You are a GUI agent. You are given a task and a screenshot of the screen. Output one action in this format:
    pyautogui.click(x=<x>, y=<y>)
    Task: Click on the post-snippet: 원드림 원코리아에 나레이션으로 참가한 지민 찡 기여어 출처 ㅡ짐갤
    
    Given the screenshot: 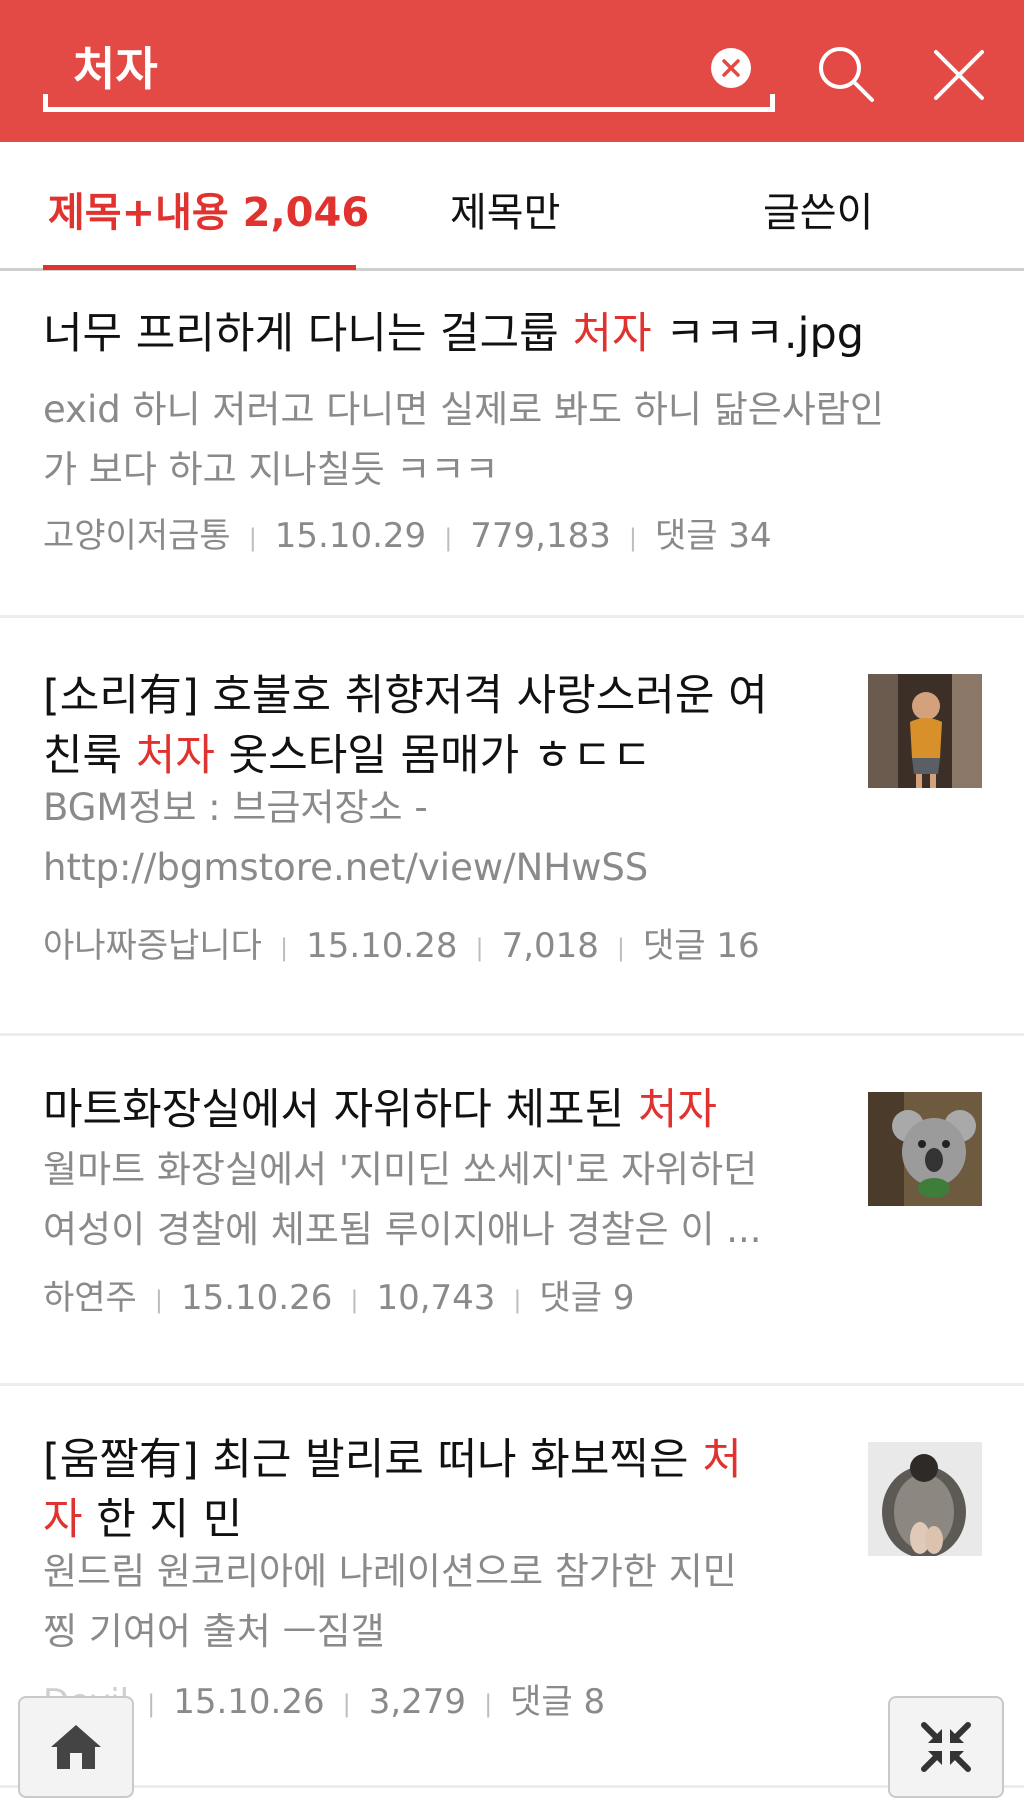 What is the action you would take?
    pyautogui.click(x=390, y=1601)
    